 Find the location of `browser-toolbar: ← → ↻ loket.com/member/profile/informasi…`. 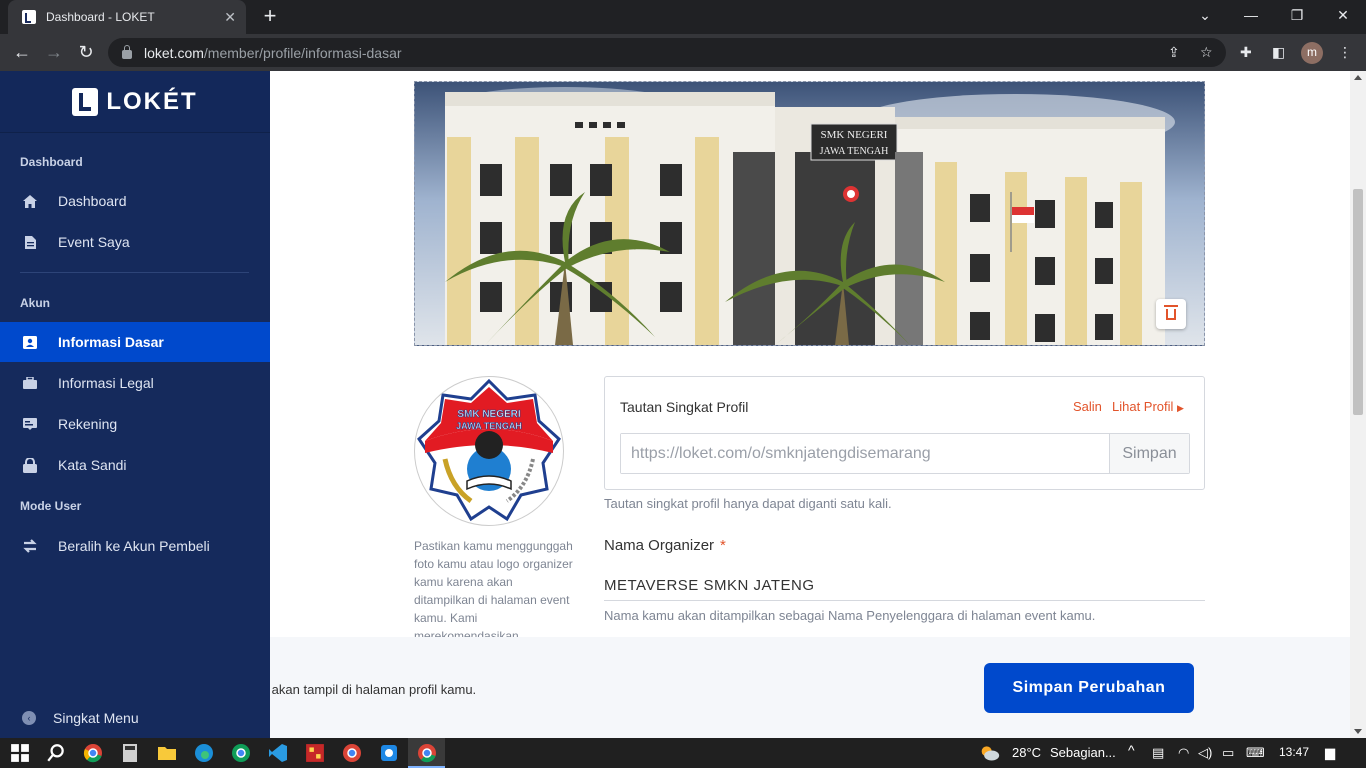

browser-toolbar: ← → ↻ loket.com/member/profile/informasi… is located at coordinates (683, 52).